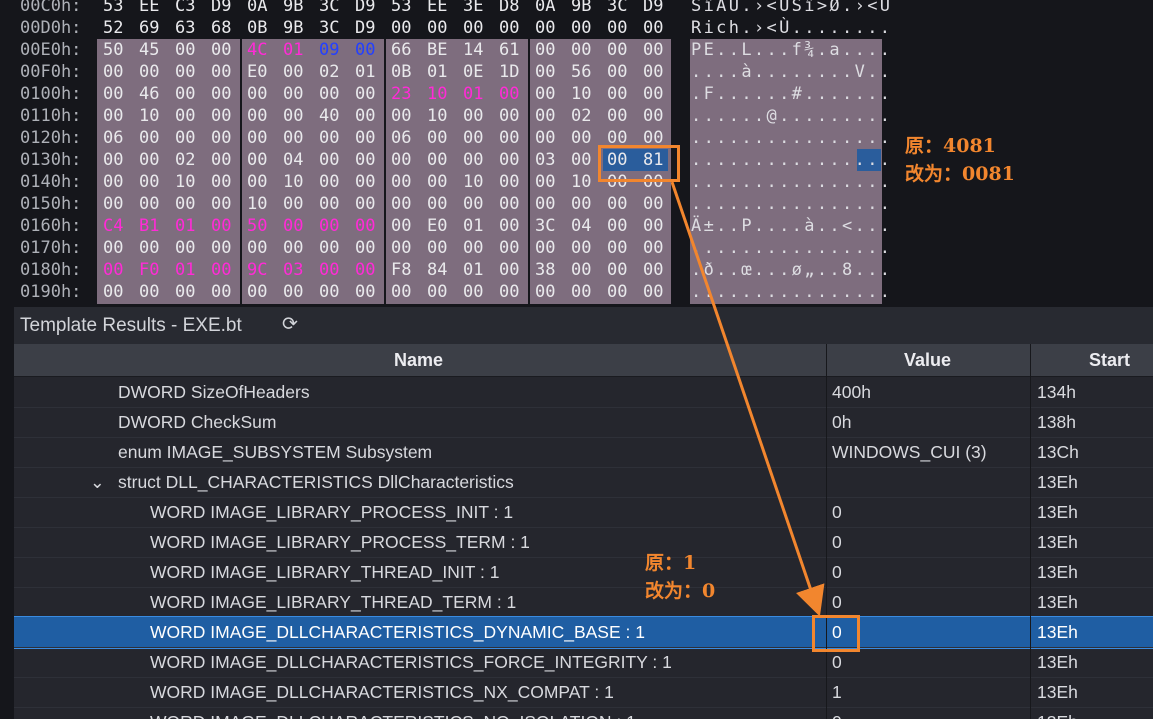 This screenshot has width=1153, height=719. What do you see at coordinates (150, 8) in the screenshot?
I see `hex-byte: EE` at bounding box center [150, 8].